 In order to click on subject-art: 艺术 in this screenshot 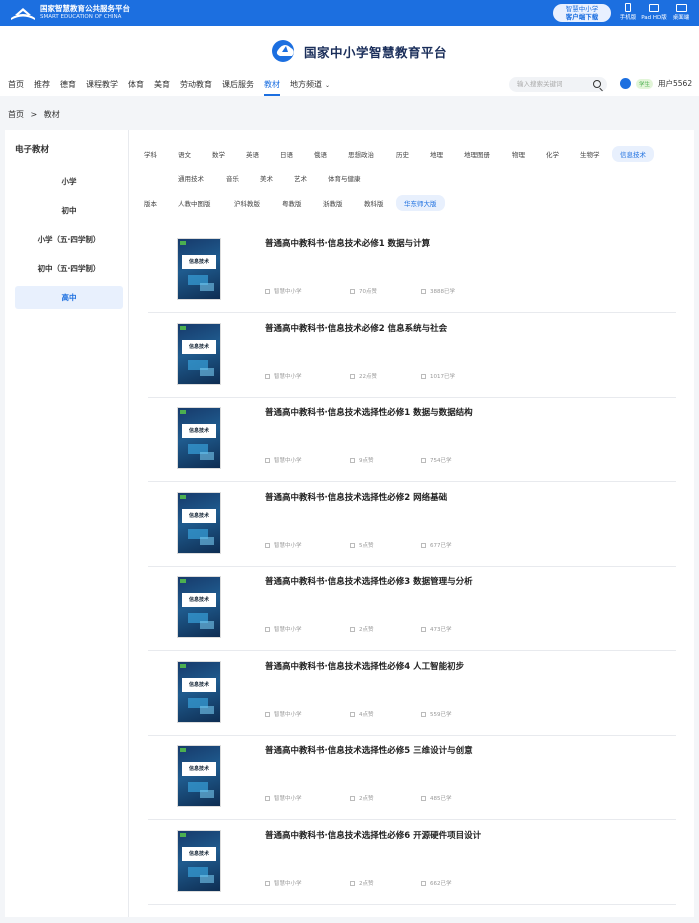, I will do `click(300, 178)`.